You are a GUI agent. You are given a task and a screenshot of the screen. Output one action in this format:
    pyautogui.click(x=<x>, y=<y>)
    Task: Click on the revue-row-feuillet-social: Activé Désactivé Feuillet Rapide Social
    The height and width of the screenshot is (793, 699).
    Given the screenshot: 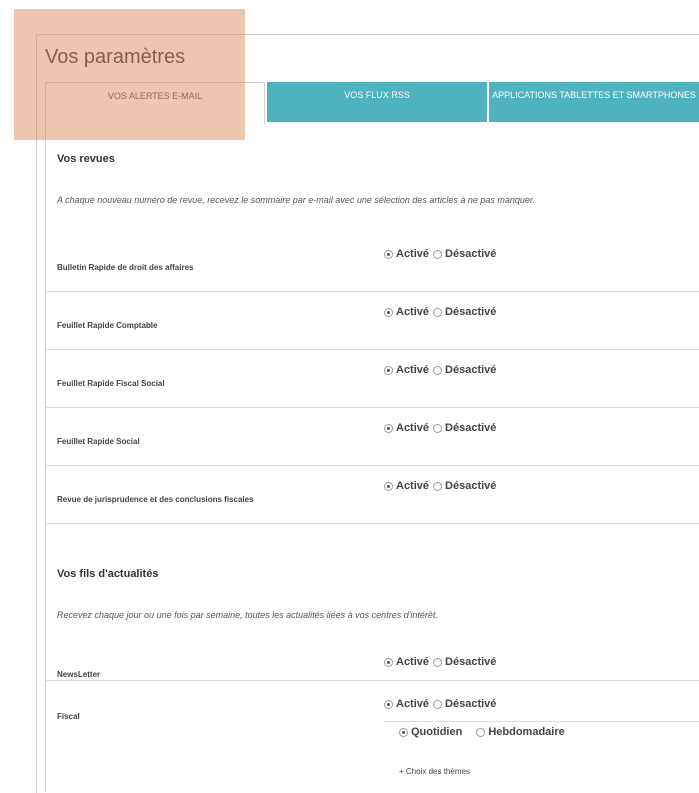 What is the action you would take?
    pyautogui.click(x=372, y=437)
    